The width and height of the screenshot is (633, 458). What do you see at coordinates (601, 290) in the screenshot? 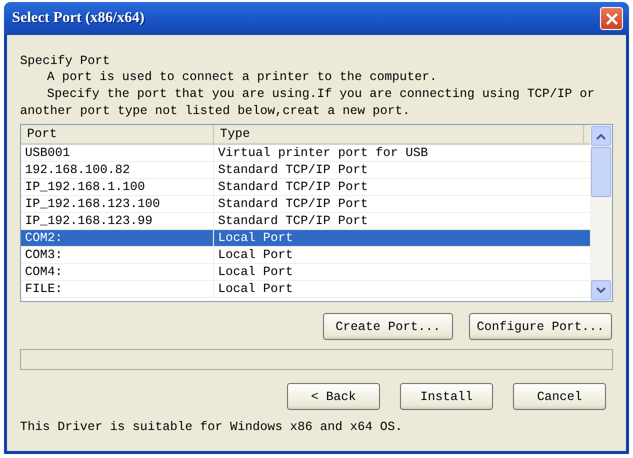
I see `scroll-down-button` at bounding box center [601, 290].